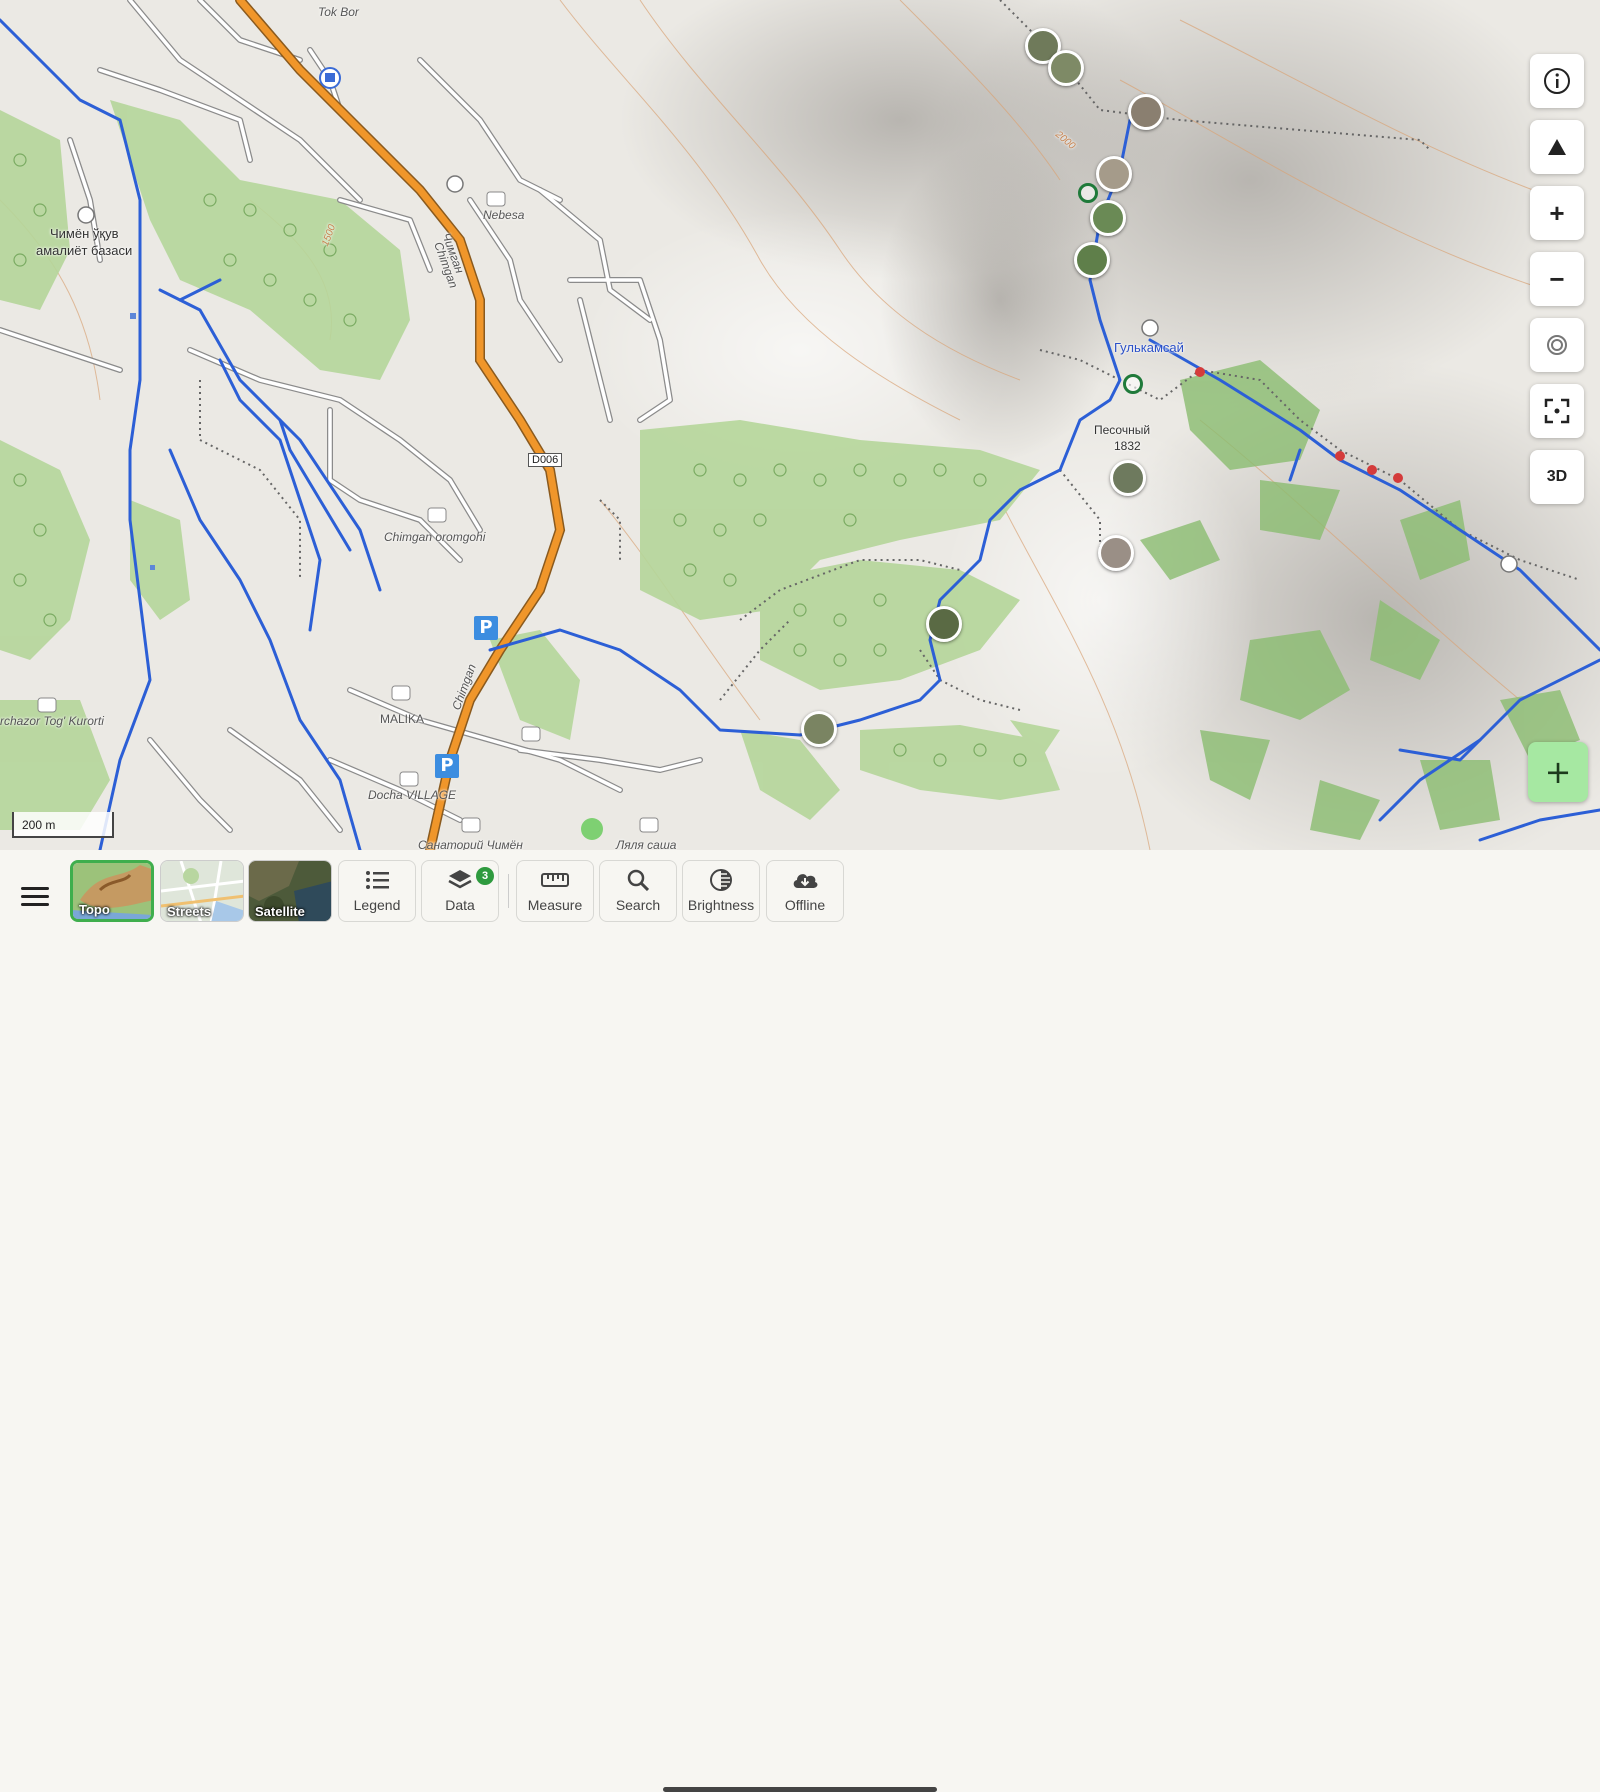 This screenshot has height=1792, width=1600. What do you see at coordinates (1122, 430) in the screenshot?
I see `peak-label-pesochny: Песочный` at bounding box center [1122, 430].